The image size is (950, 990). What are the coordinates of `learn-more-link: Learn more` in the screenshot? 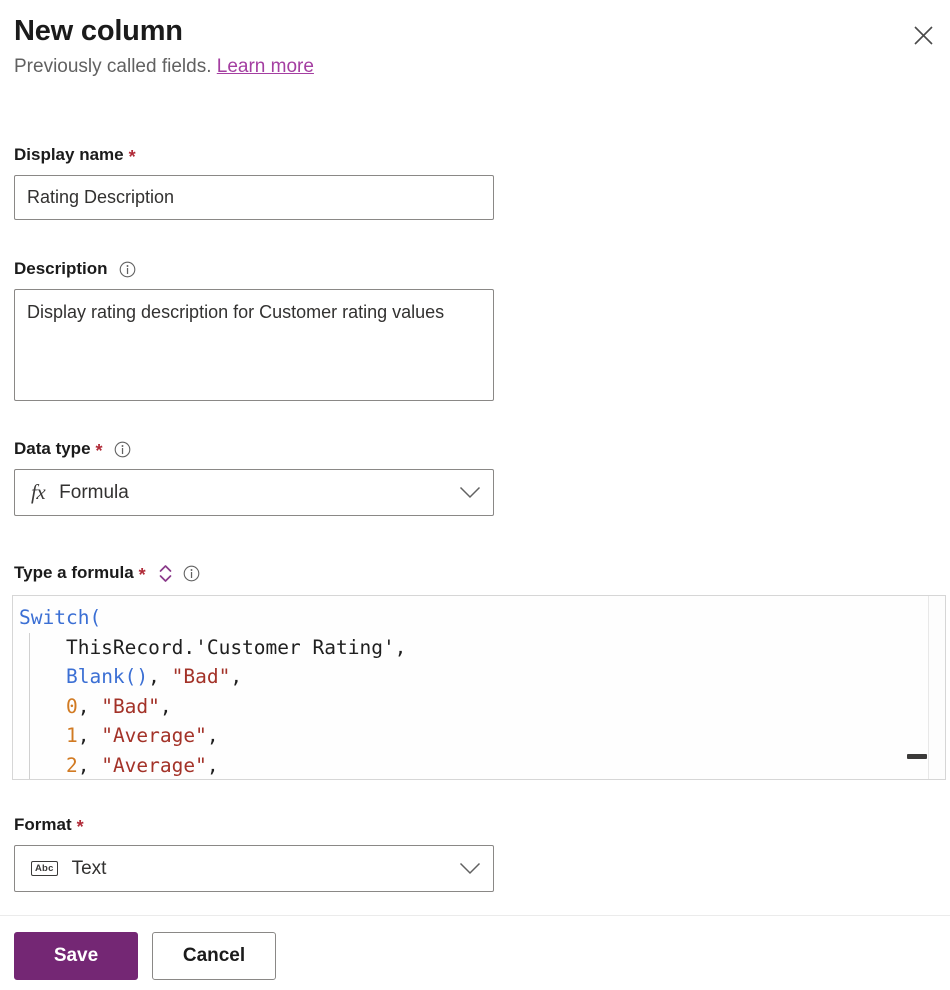 It's located at (265, 66).